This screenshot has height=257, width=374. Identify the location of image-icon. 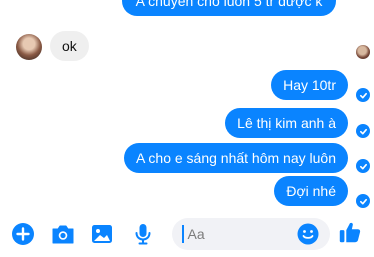
(102, 234).